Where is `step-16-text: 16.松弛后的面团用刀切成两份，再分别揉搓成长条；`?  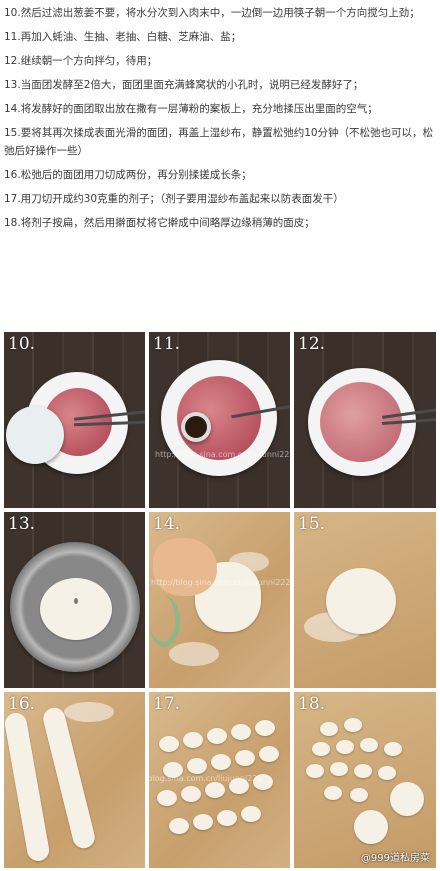 step-16-text: 16.松弛后的面团用刀切成两份，再分别揉搓成长条； is located at coordinates (128, 175).